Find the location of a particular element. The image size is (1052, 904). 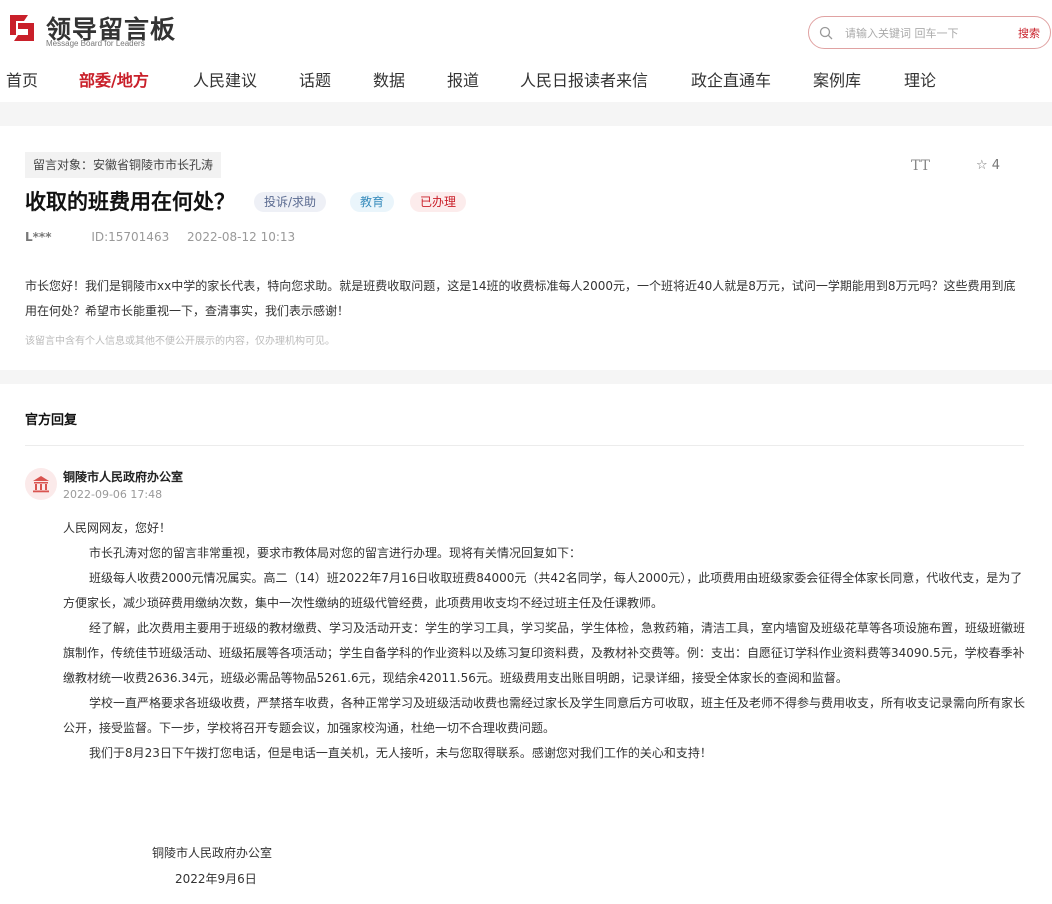

logo-subtitle: Message Board for Leaders is located at coordinates (95, 43).